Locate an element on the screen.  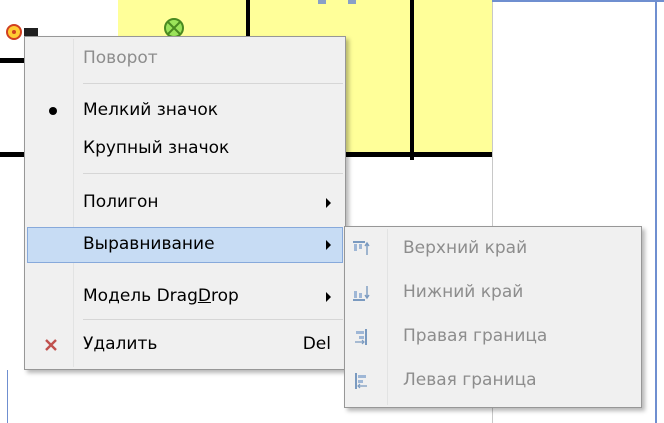
menu-item-dragdrop-model: Модель DragDrop is located at coordinates (185, 297).